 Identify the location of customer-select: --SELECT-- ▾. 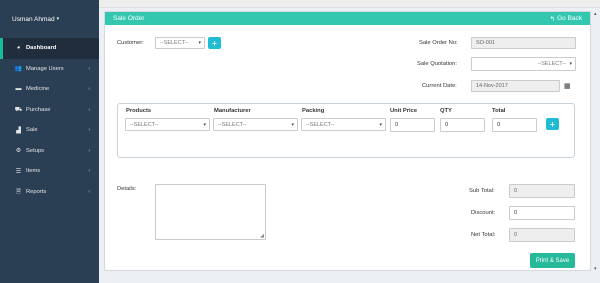
(180, 43).